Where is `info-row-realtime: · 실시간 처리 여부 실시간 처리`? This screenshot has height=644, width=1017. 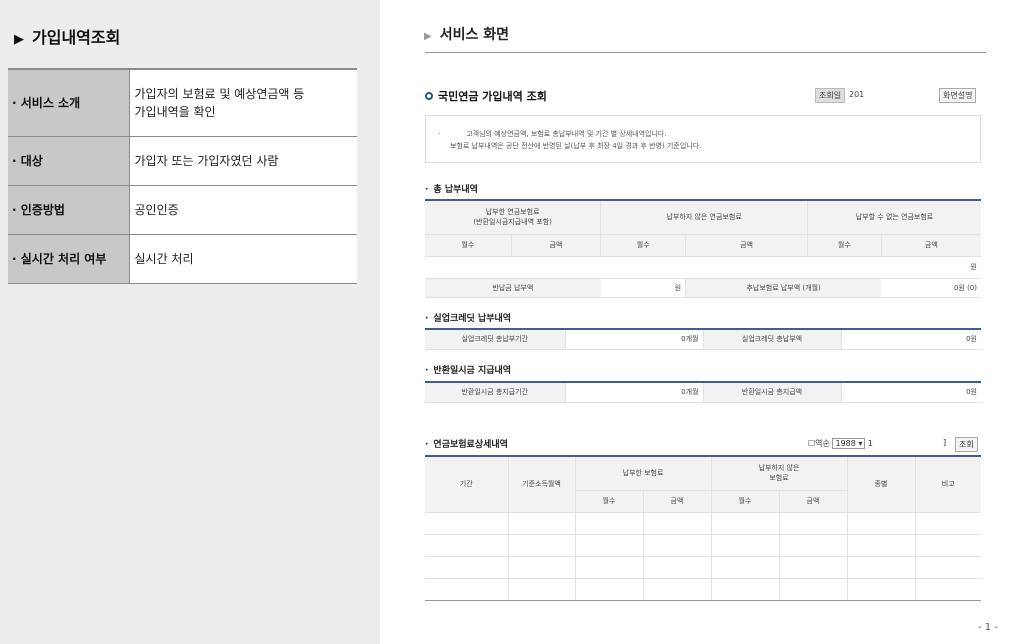
info-row-realtime: · 실시간 처리 여부 실시간 처리 is located at coordinates (182, 259).